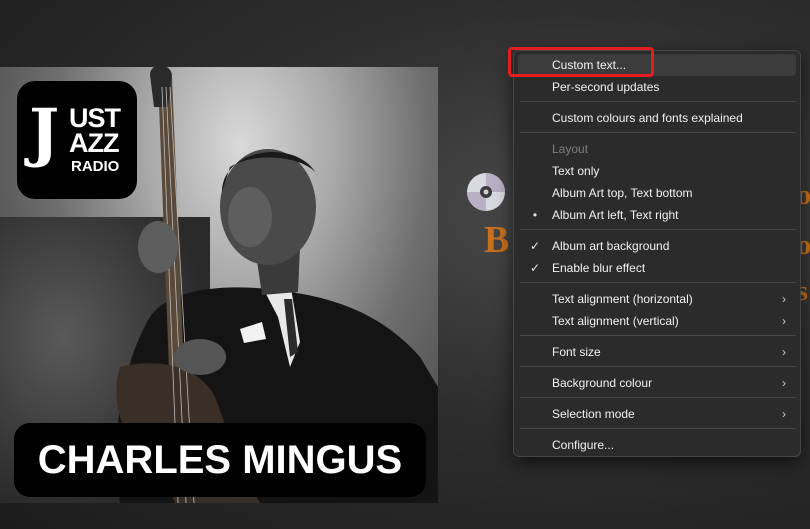  What do you see at coordinates (497, 240) in the screenshot?
I see `background-title-letter: B` at bounding box center [497, 240].